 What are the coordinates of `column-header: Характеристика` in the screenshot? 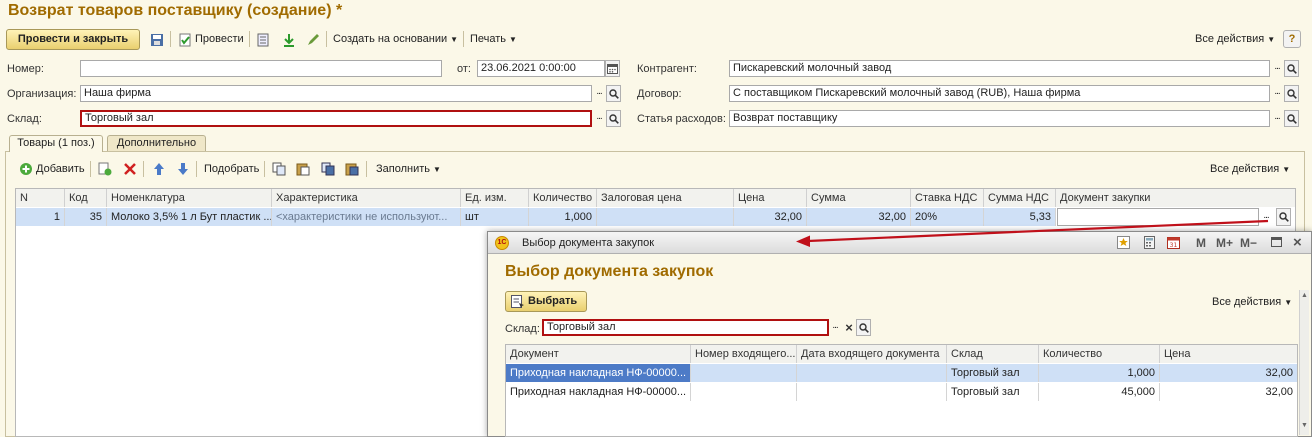 It's located at (366, 198).